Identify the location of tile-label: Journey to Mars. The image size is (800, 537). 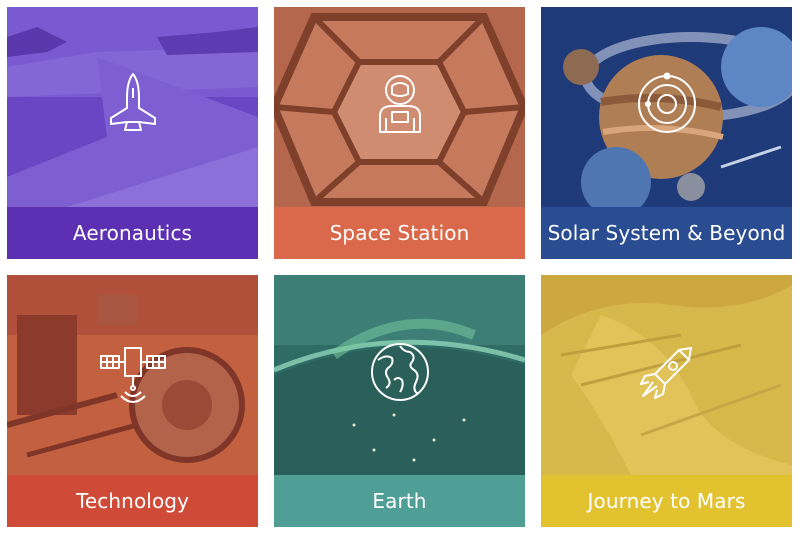
(666, 501).